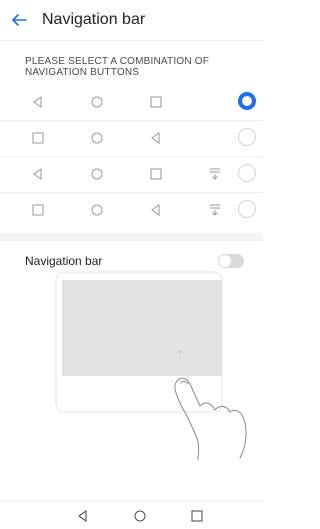 This screenshot has width=320, height=529. What do you see at coordinates (19, 20) in the screenshot?
I see `back-arrow-icon` at bounding box center [19, 20].